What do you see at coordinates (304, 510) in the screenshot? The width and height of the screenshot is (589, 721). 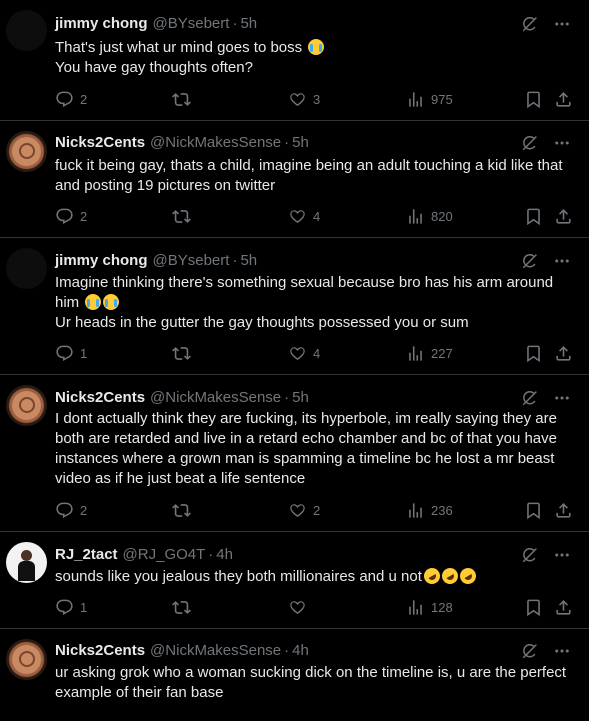 I see `like-button: 2` at bounding box center [304, 510].